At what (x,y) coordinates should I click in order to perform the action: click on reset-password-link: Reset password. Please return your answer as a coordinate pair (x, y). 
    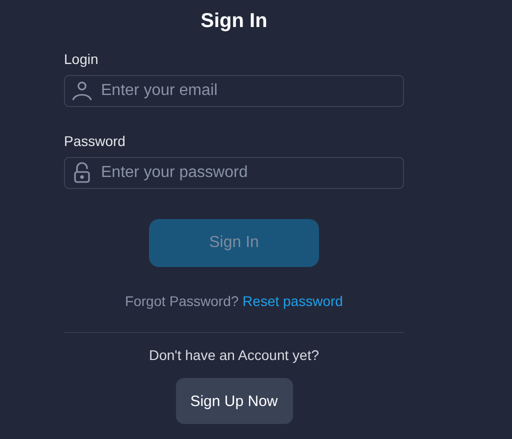
    Looking at the image, I should click on (292, 301).